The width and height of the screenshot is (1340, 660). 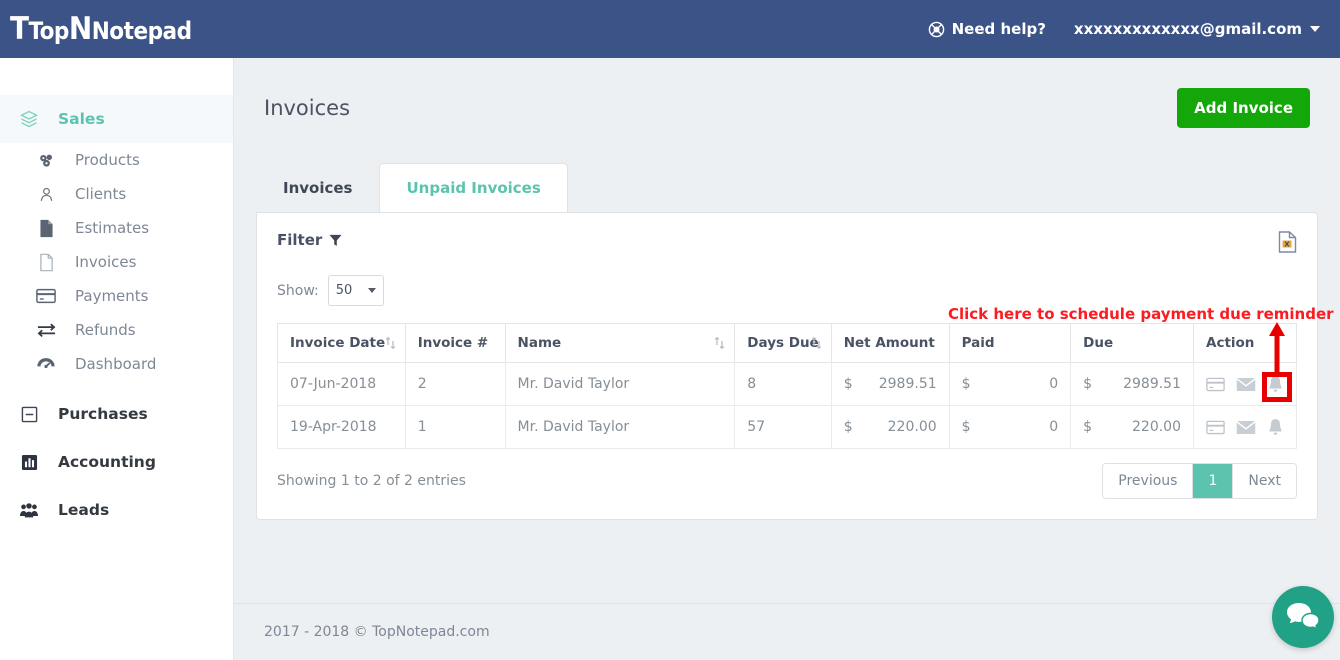 I want to click on tab-invoices: Invoices, so click(x=317, y=188).